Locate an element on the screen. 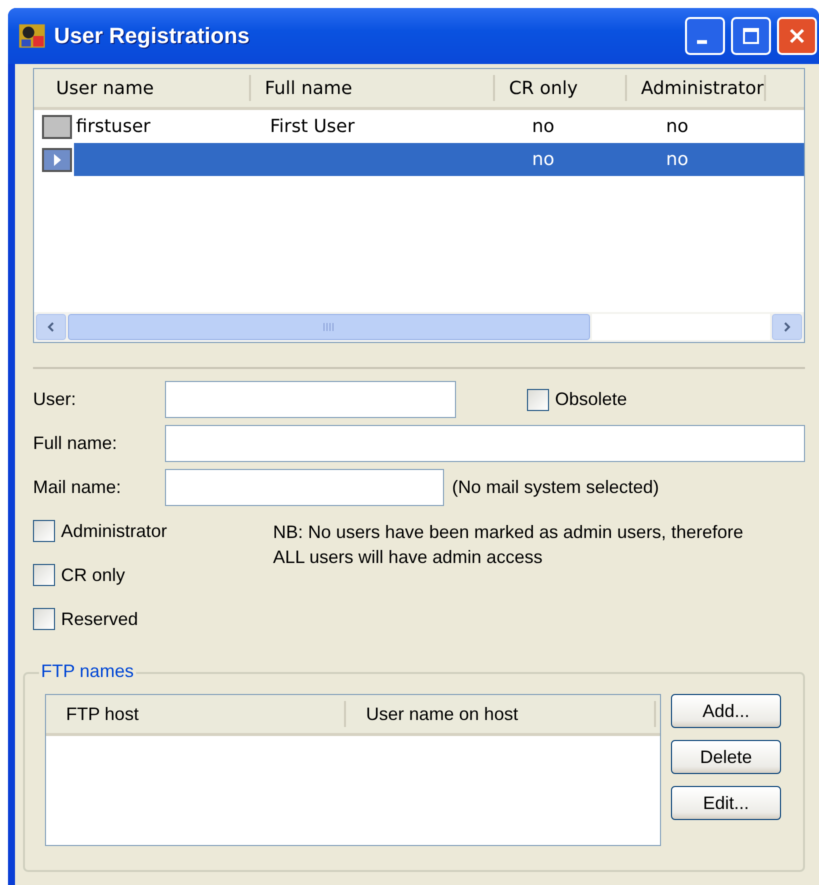 The height and width of the screenshot is (885, 819). column-header: User name is located at coordinates (146, 88).